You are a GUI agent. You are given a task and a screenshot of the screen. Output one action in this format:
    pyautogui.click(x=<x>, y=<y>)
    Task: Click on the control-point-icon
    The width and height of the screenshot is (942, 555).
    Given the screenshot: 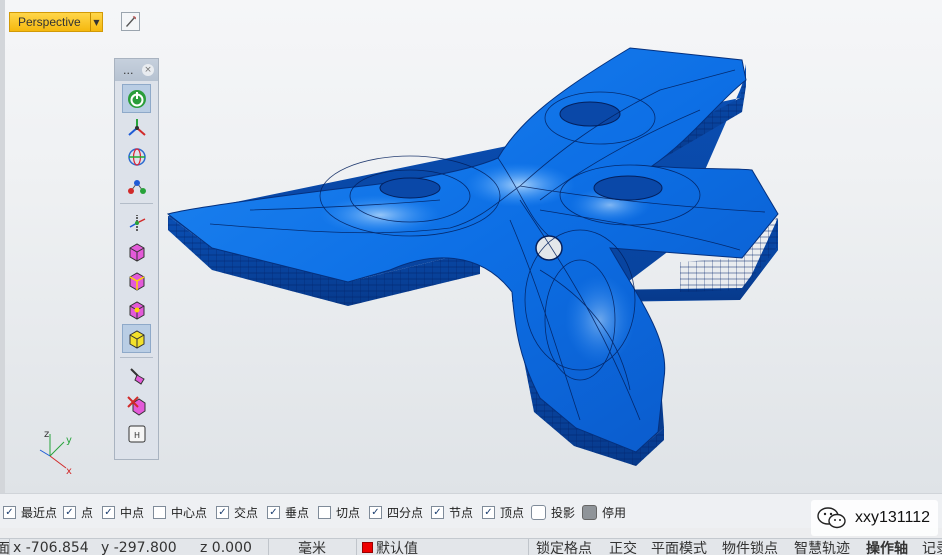 What is the action you would take?
    pyautogui.click(x=136, y=186)
    